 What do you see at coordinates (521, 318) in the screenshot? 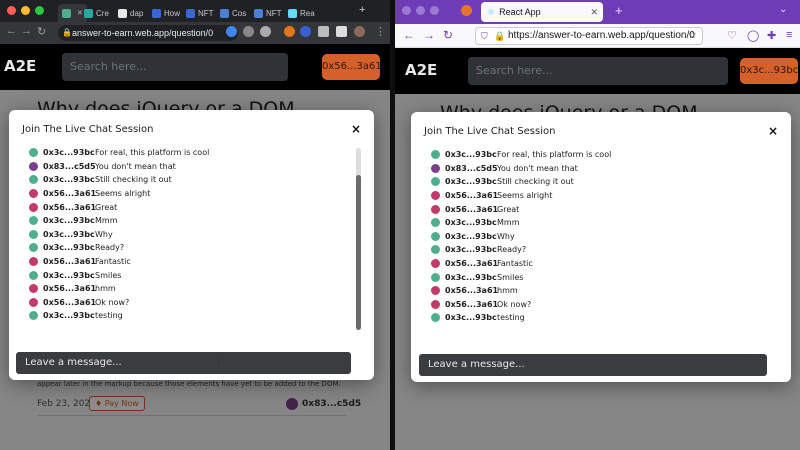
I see `chat-message: 0x3c...93bc testing` at bounding box center [521, 318].